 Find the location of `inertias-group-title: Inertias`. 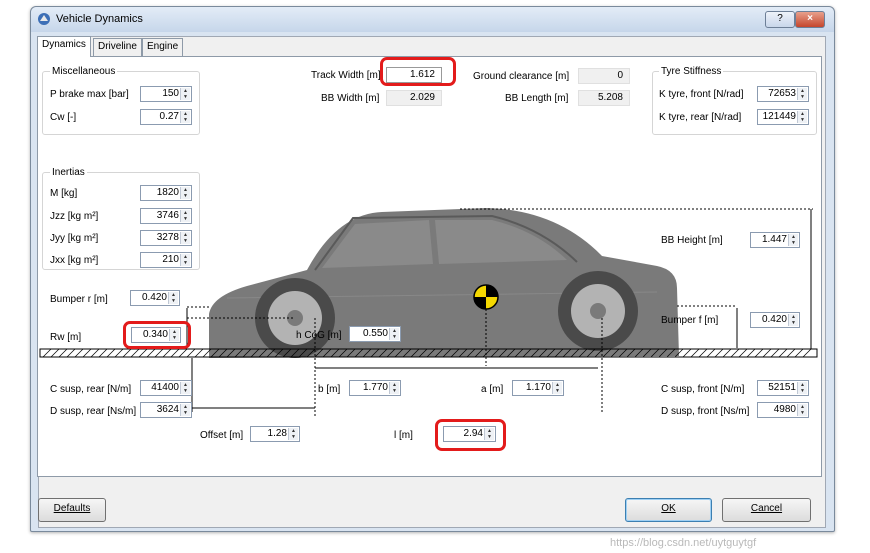

inertias-group-title: Inertias is located at coordinates (68, 172).